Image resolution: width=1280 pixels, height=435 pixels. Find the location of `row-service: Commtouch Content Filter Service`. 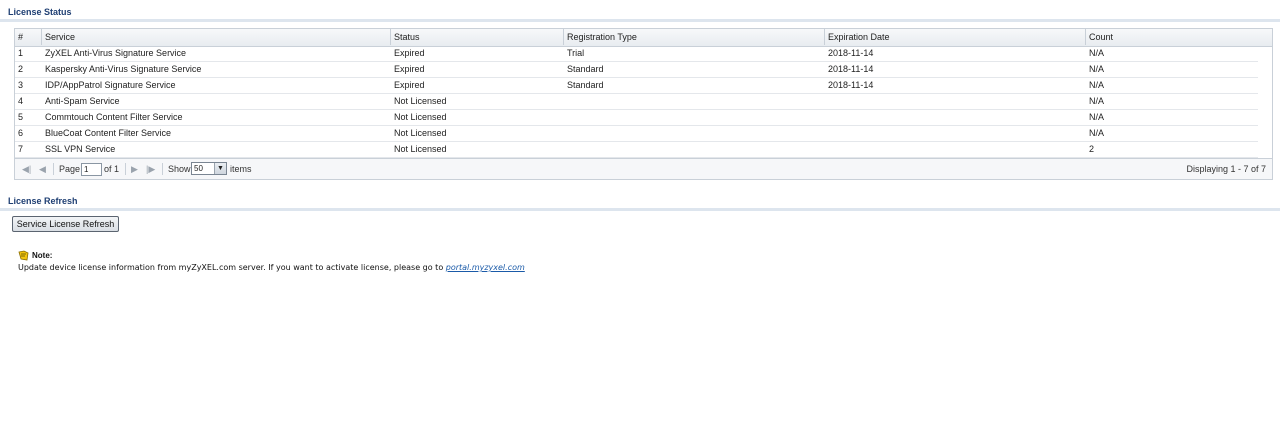

row-service: Commtouch Content Filter Service is located at coordinates (114, 117).